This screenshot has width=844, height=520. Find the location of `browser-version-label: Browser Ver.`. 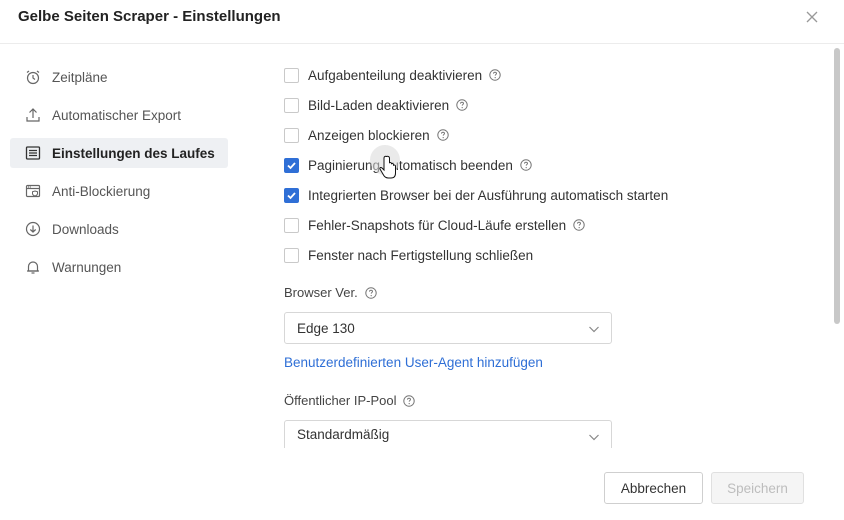

browser-version-label: Browser Ver. is located at coordinates (330, 292).